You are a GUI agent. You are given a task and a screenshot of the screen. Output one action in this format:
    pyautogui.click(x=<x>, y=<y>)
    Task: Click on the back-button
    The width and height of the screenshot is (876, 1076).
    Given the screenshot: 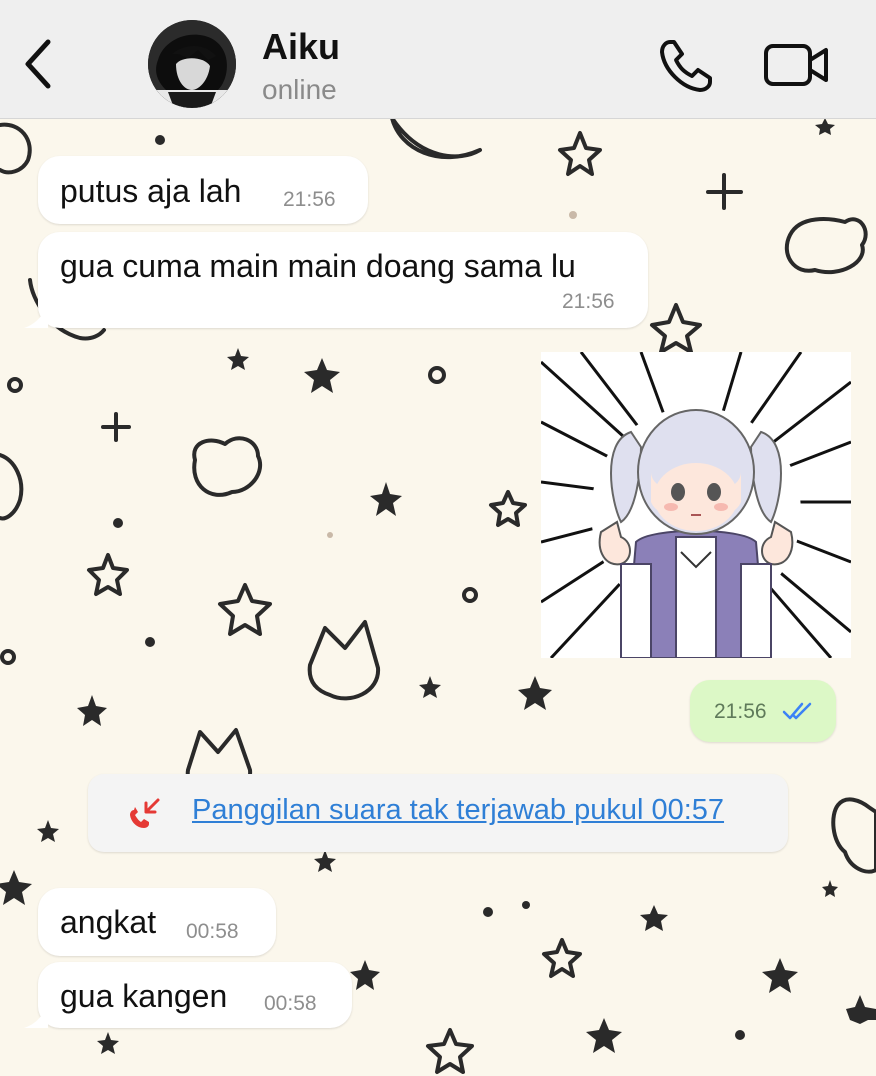 What is the action you would take?
    pyautogui.click(x=40, y=64)
    